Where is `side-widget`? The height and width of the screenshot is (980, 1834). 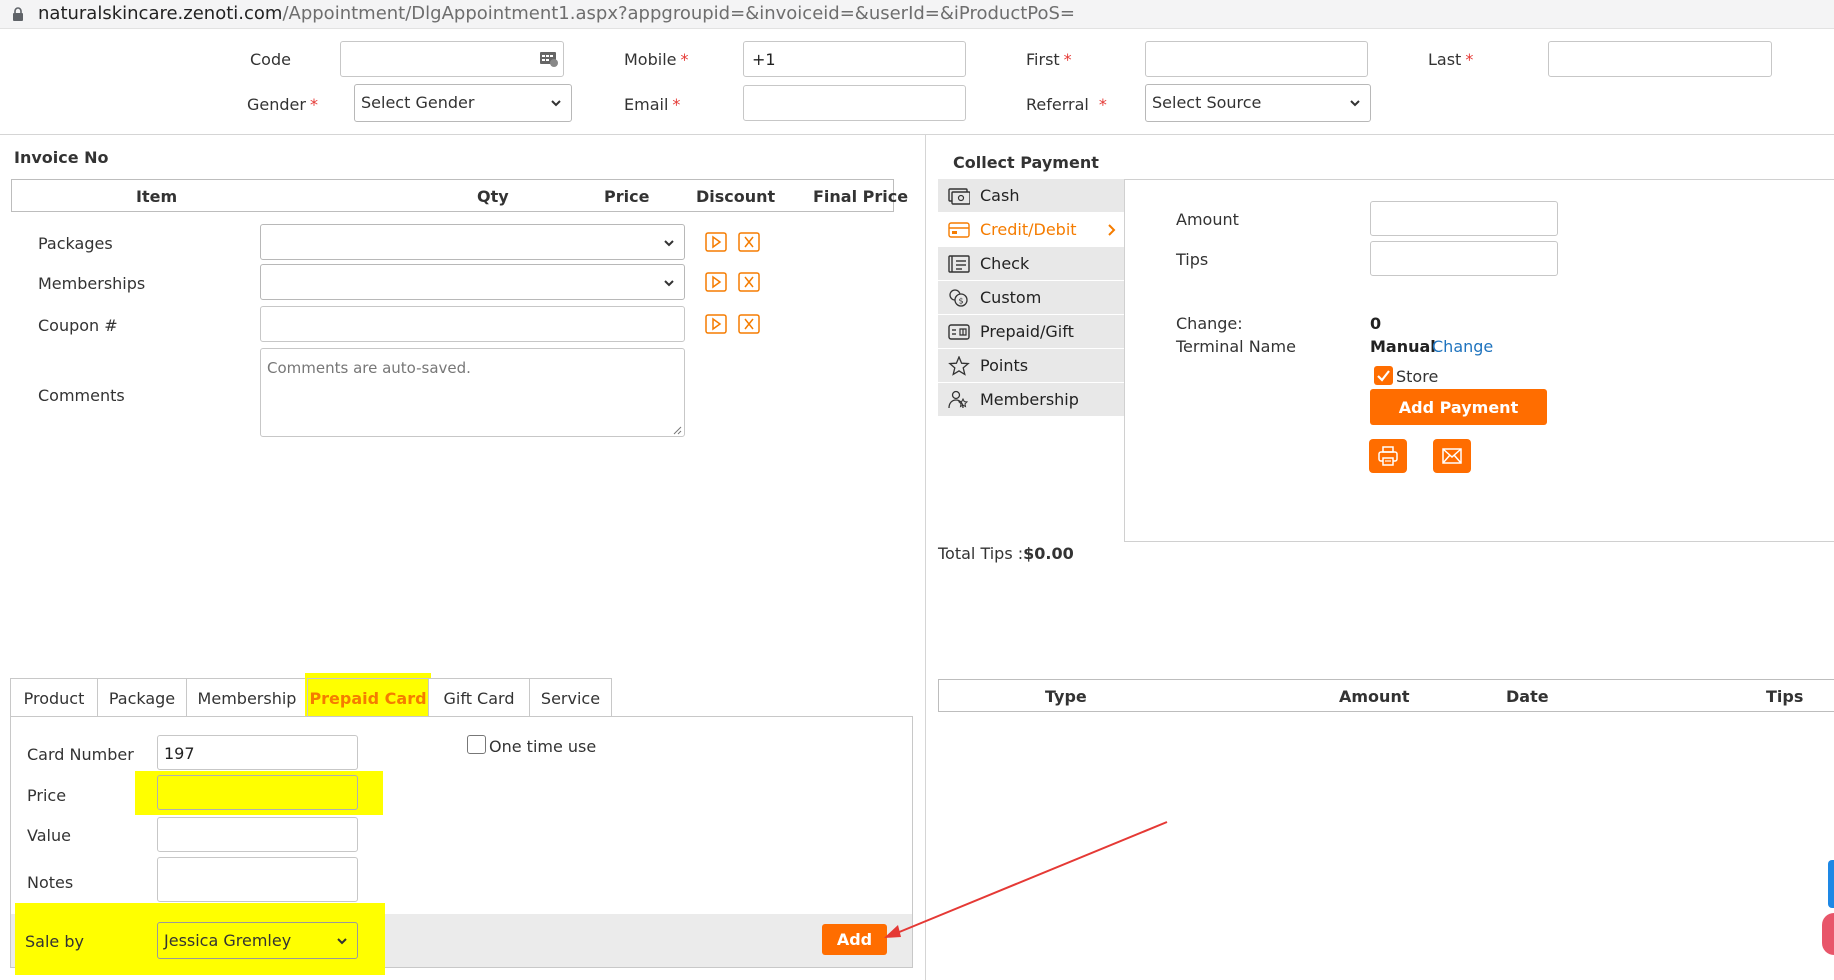 side-widget is located at coordinates (1831, 884).